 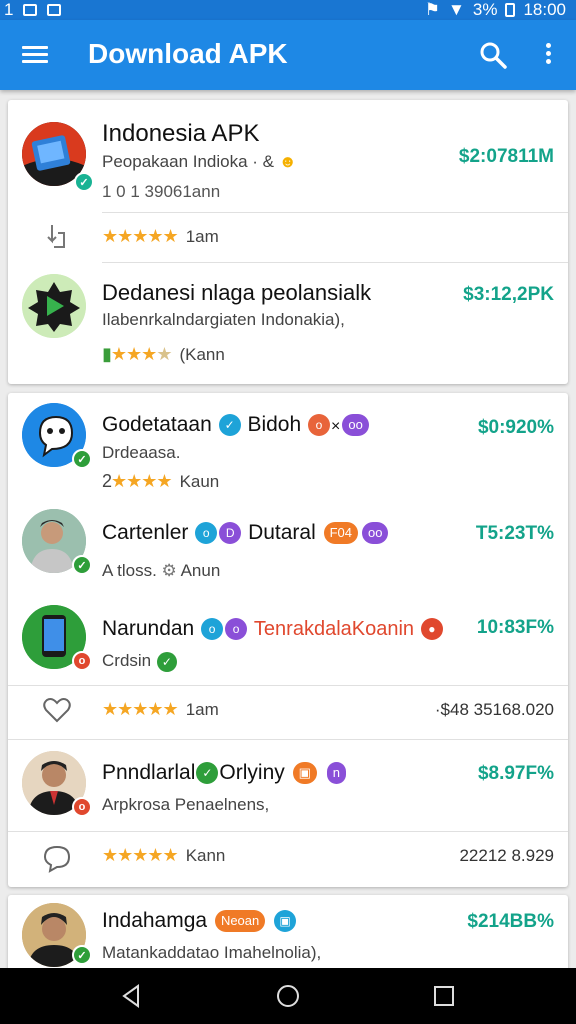 I want to click on emoji-icon: ☻, so click(x=287, y=161).